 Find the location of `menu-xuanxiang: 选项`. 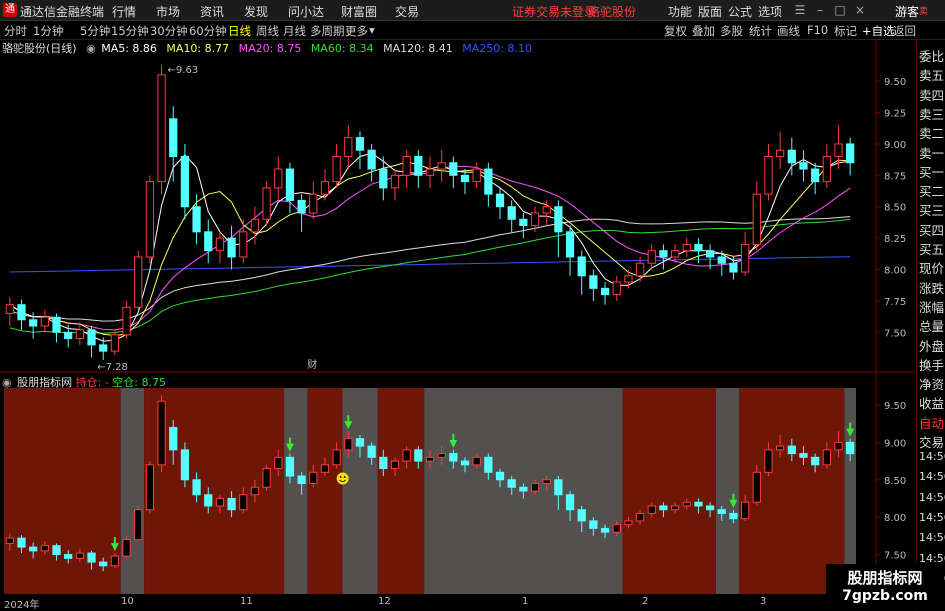

menu-xuanxiang: 选项 is located at coordinates (770, 11).